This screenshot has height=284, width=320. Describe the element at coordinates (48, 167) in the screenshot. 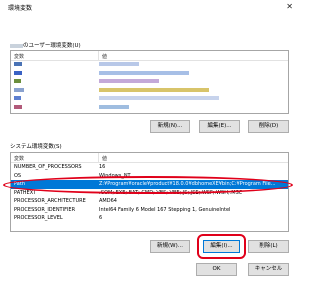

I see `variable-name: NUMBER_OF_PROCESSORS` at that location.